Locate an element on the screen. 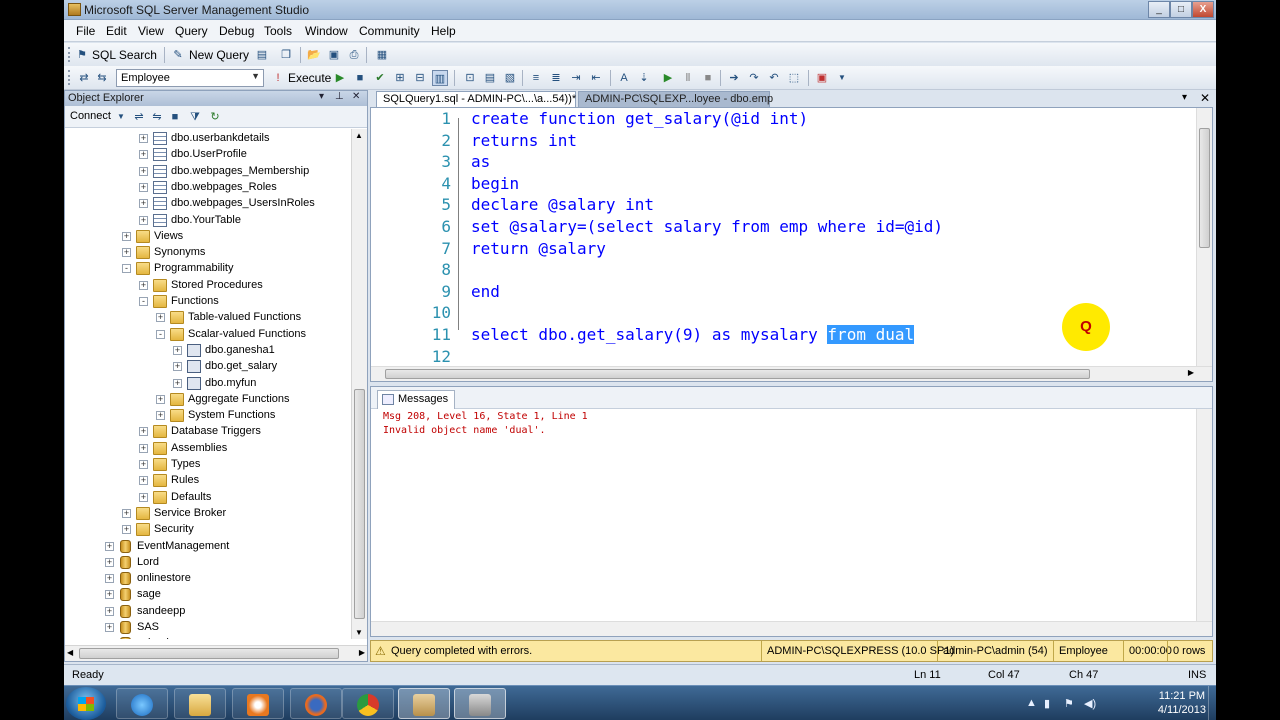 The image size is (1280, 720). comment-icon: ≡ is located at coordinates (536, 78).